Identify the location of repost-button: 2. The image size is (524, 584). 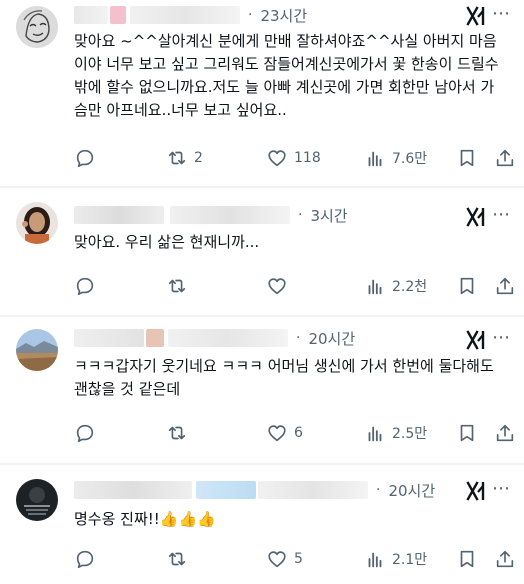
(184, 158).